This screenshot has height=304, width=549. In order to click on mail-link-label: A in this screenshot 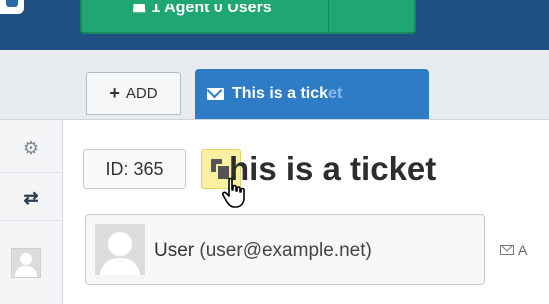, I will do `click(523, 250)`.